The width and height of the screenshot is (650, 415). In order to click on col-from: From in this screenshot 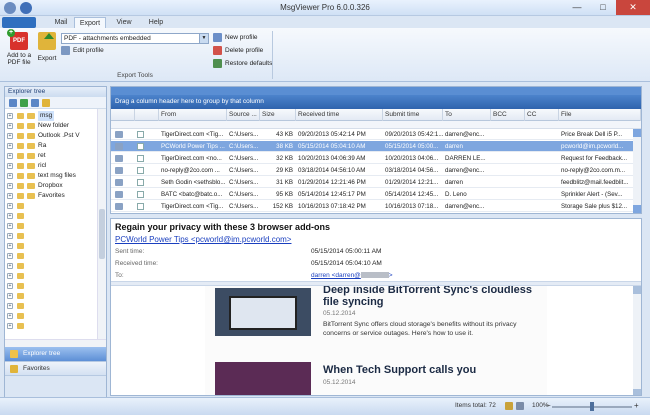, I will do `click(193, 115)`.